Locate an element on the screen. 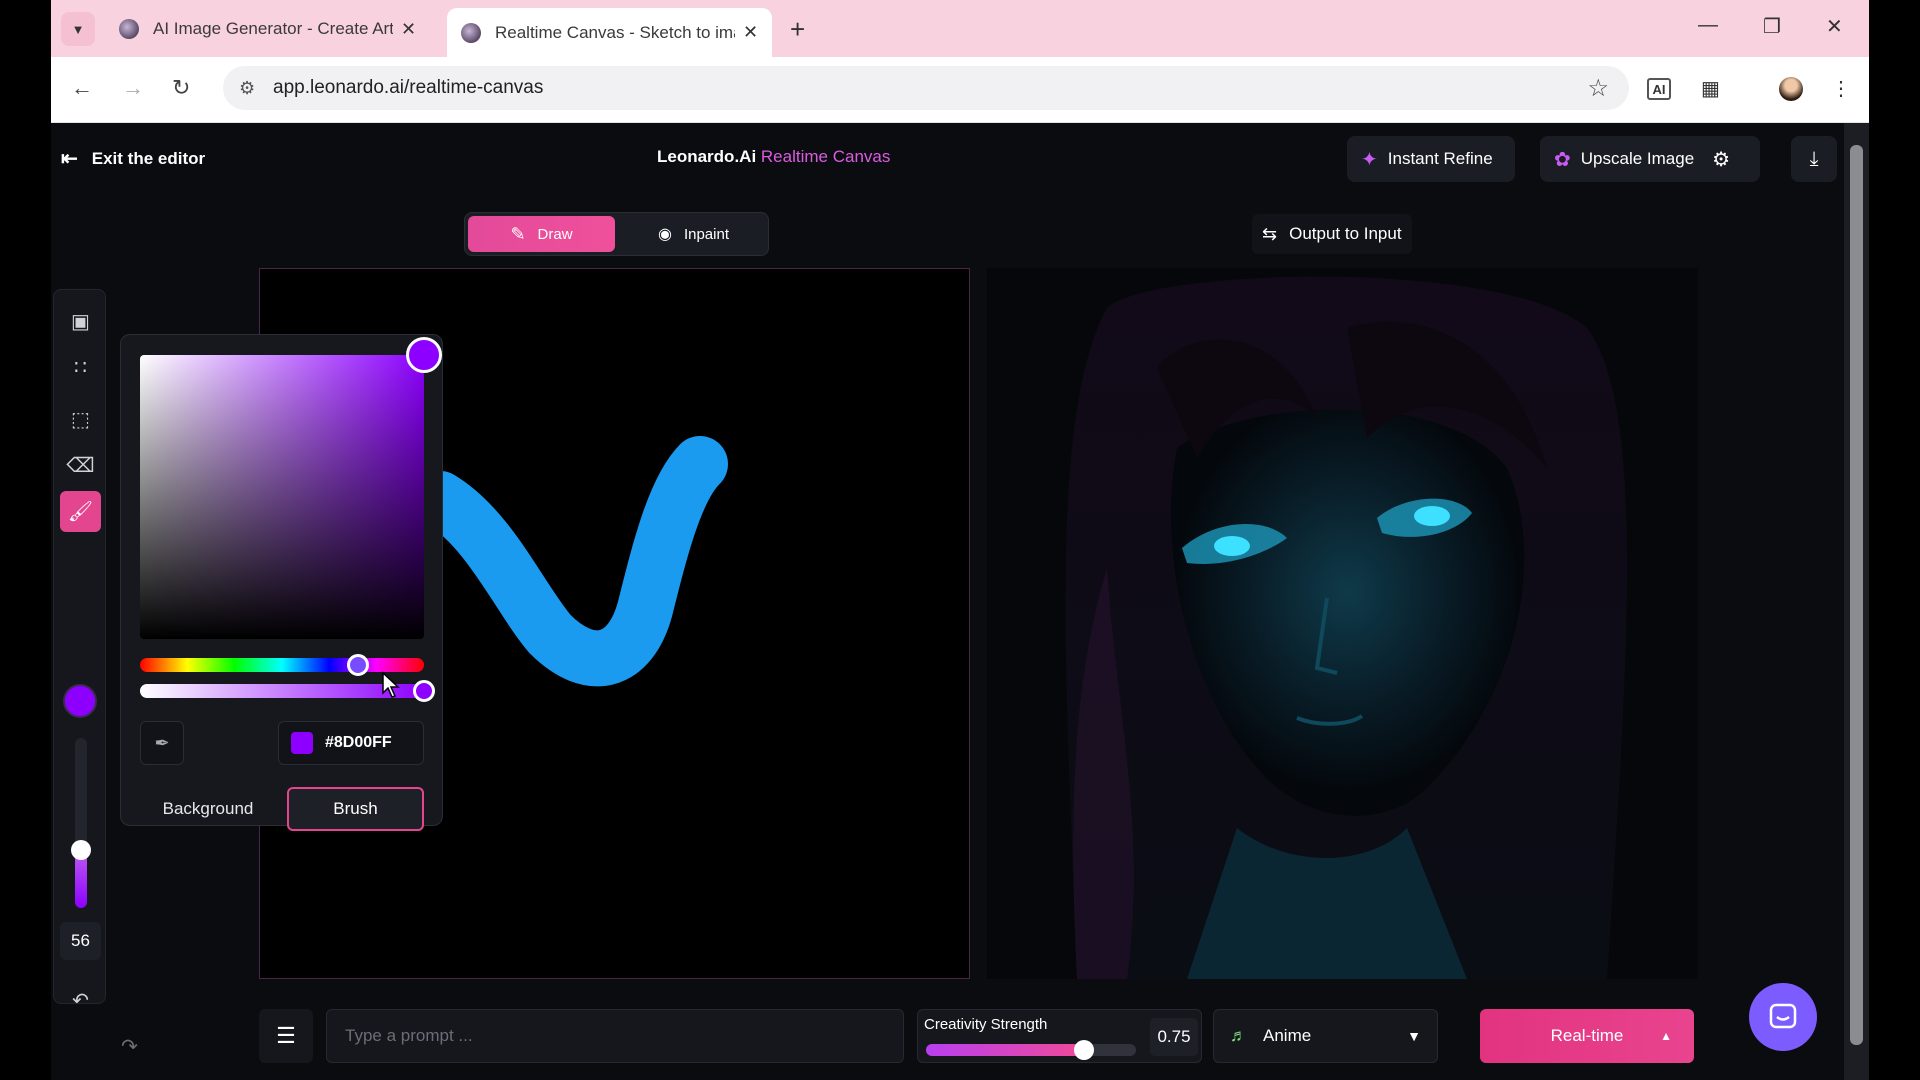  mouse-cursor-icon is located at coordinates (391, 684).